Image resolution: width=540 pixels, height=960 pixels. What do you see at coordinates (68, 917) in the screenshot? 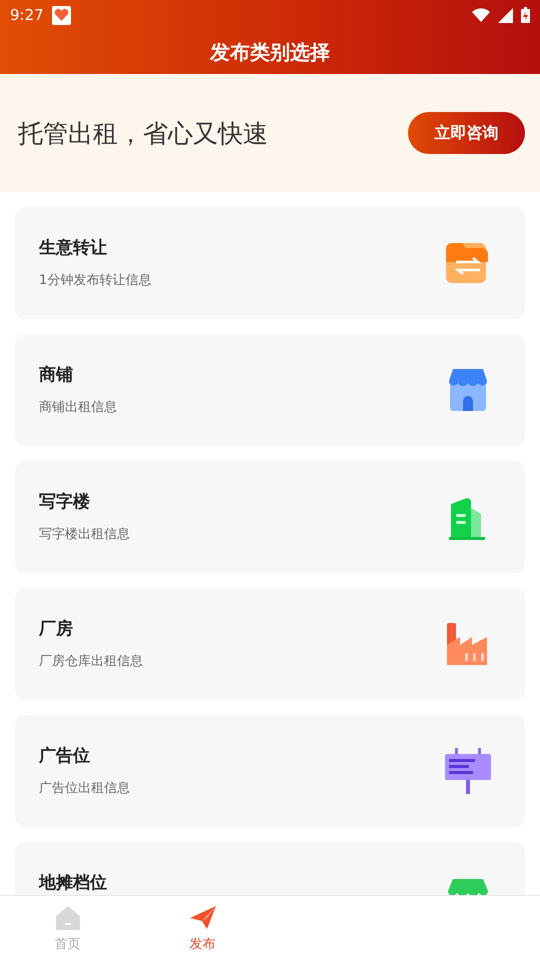
I see `home-icon` at bounding box center [68, 917].